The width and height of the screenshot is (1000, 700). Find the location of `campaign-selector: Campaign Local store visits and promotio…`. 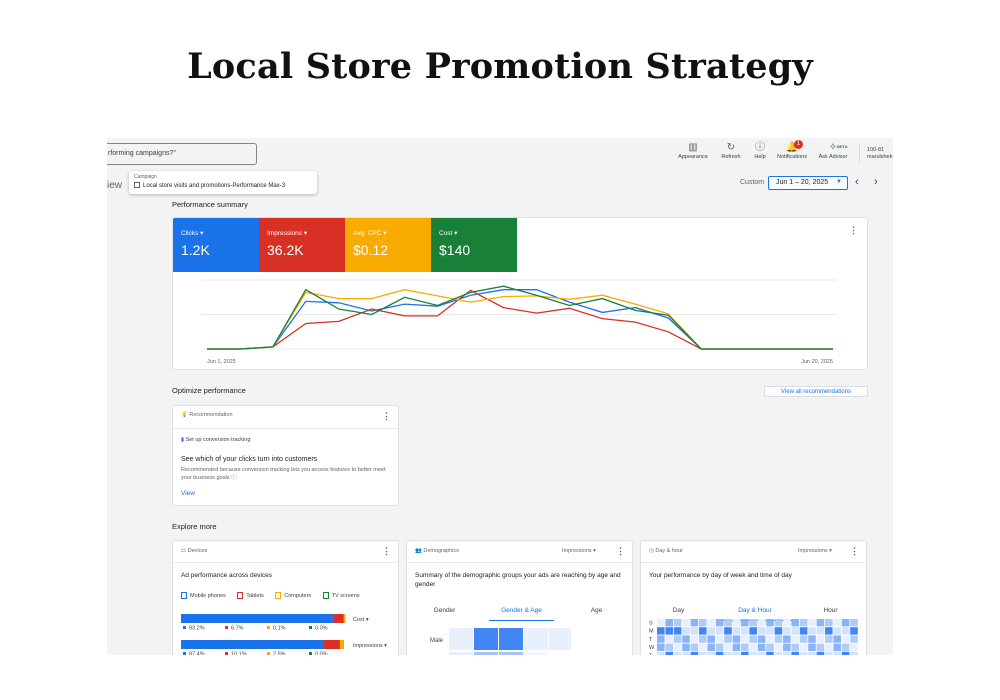

campaign-selector: Campaign Local store visits and promotio… is located at coordinates (223, 182).